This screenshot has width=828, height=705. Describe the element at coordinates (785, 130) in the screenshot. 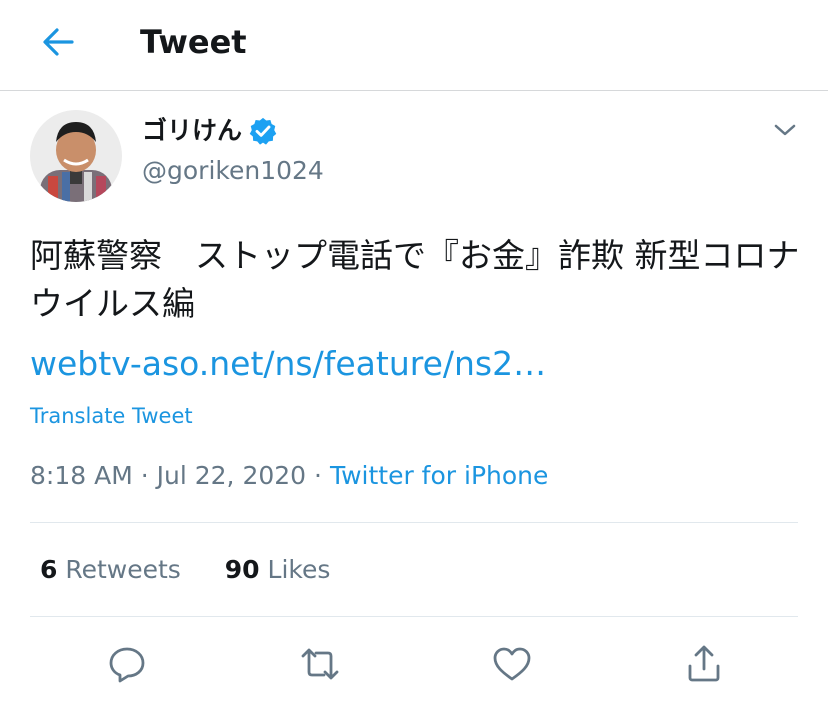

I see `chevron-down-icon` at that location.